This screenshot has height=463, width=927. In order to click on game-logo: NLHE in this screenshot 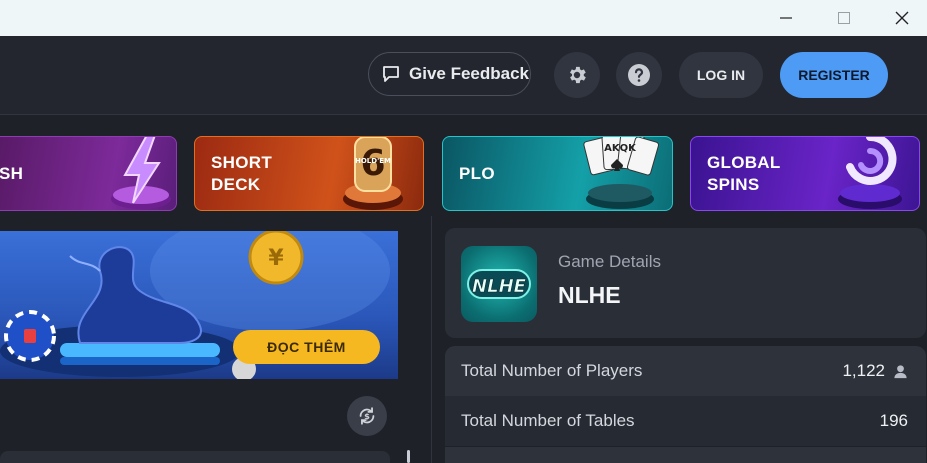, I will do `click(499, 284)`.